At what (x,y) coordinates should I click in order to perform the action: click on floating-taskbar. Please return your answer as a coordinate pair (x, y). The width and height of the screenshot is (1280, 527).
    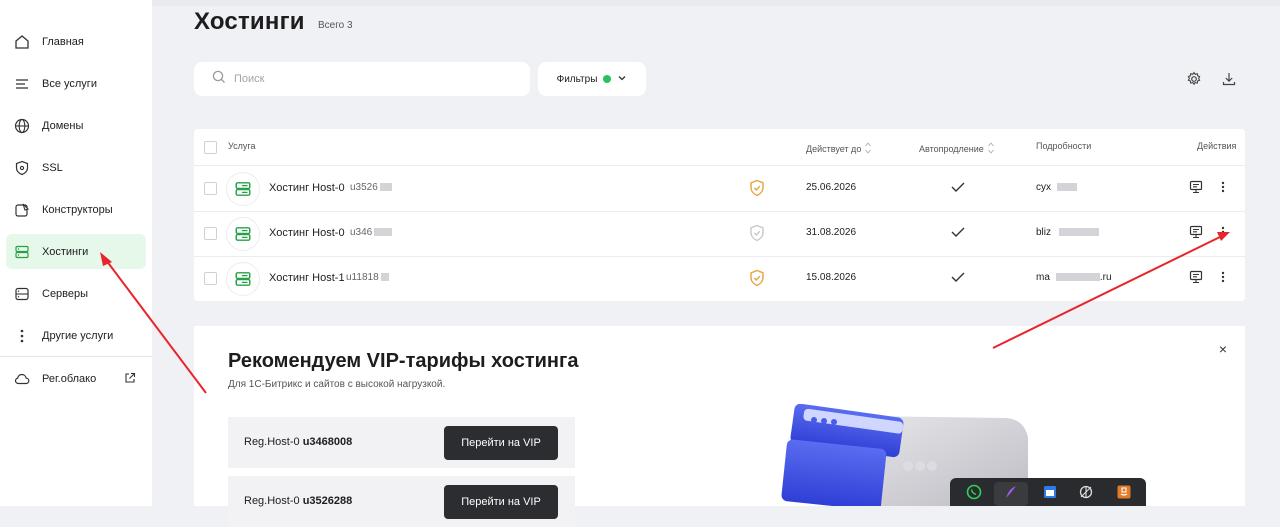
    Looking at the image, I should click on (1048, 492).